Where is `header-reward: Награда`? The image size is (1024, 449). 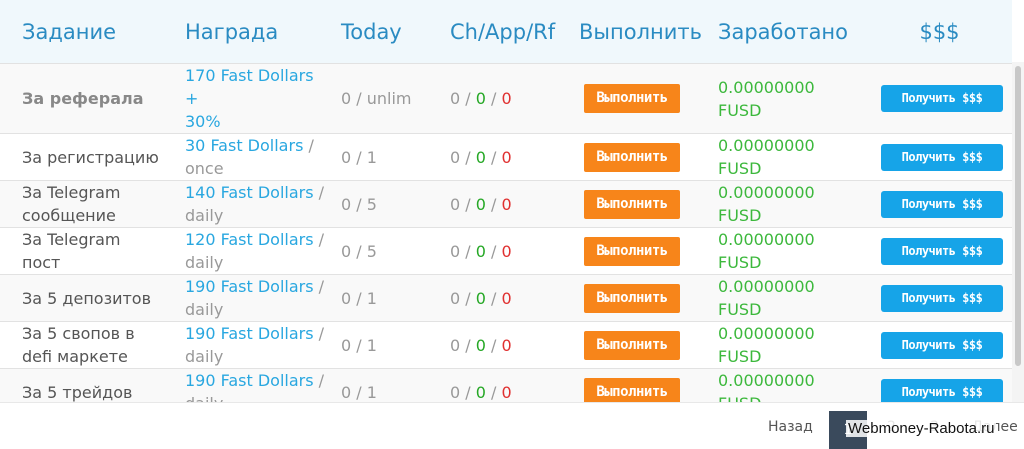 header-reward: Награда is located at coordinates (247, 32).